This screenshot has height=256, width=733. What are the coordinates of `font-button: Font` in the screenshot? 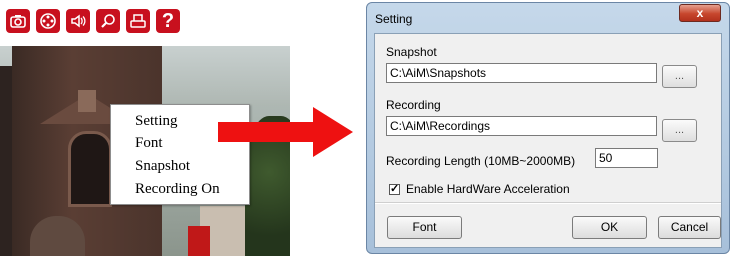 It's located at (424, 227).